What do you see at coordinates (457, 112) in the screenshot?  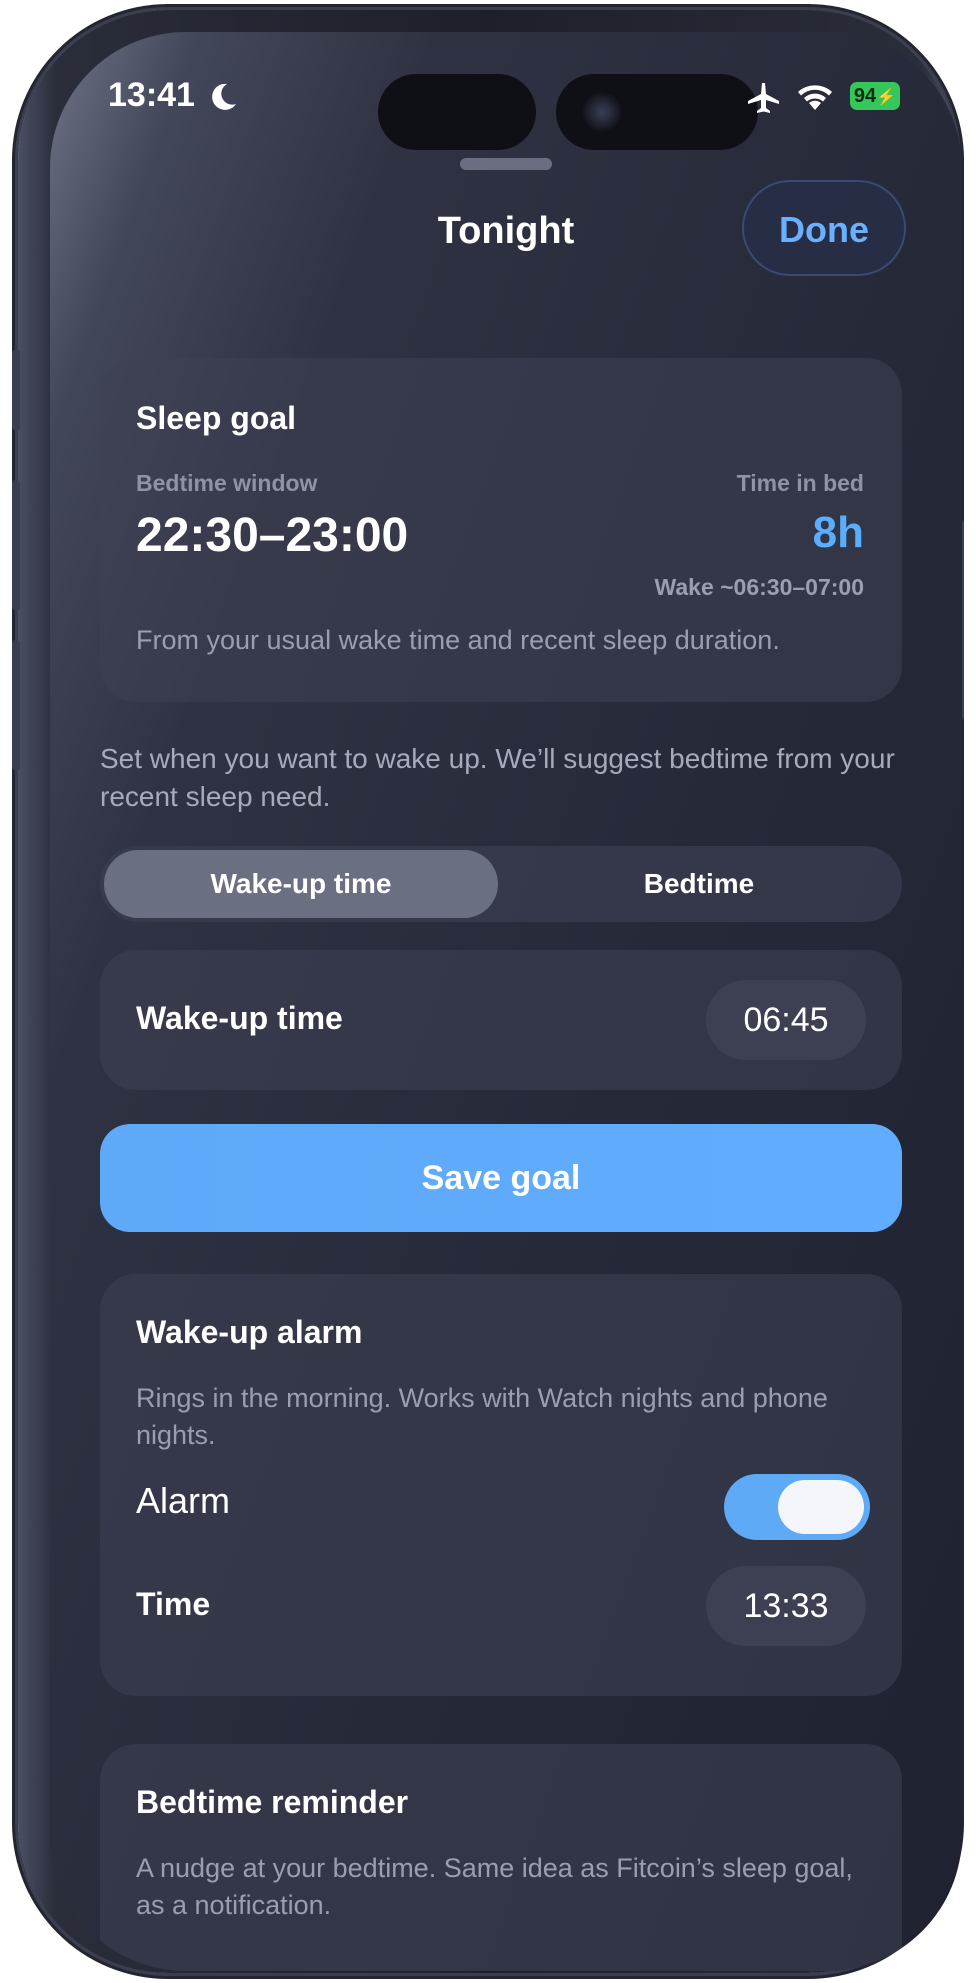 I see `dynamic-island-left` at bounding box center [457, 112].